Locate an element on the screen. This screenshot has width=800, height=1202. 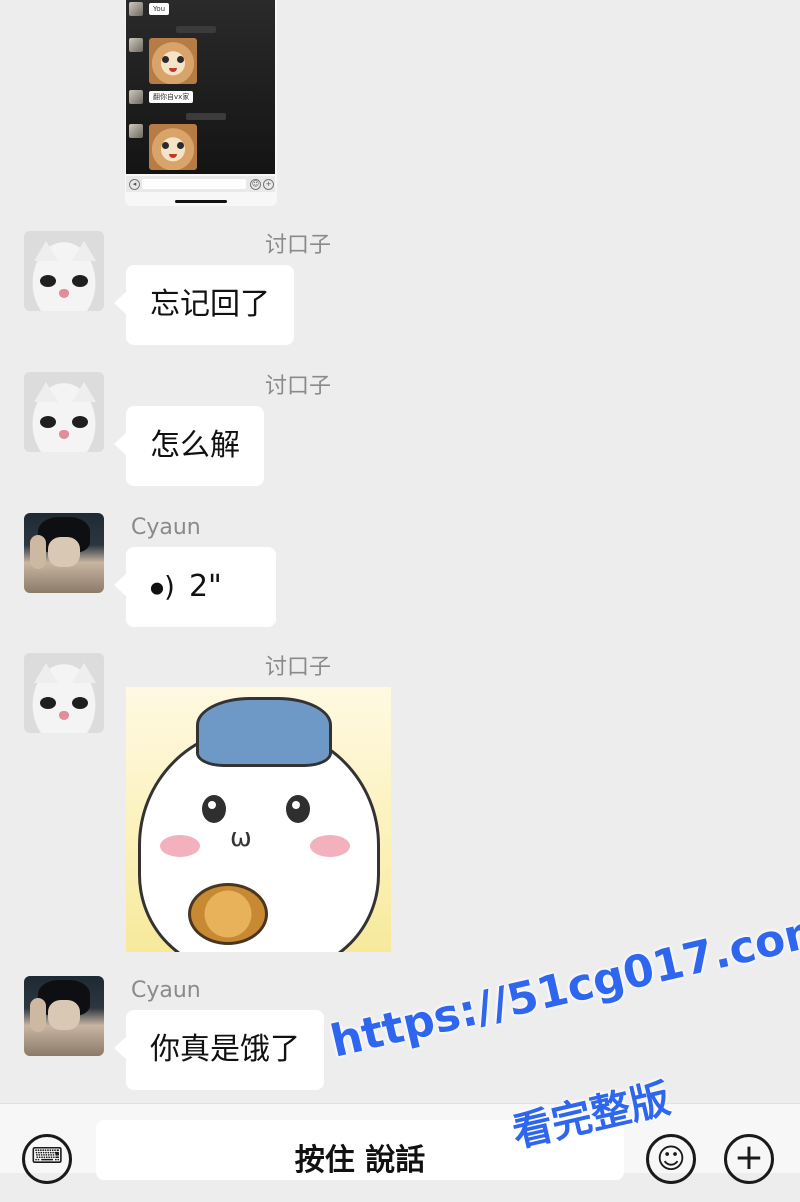
mini-input-bar: ◂ ☺ + is located at coordinates (200, 184).